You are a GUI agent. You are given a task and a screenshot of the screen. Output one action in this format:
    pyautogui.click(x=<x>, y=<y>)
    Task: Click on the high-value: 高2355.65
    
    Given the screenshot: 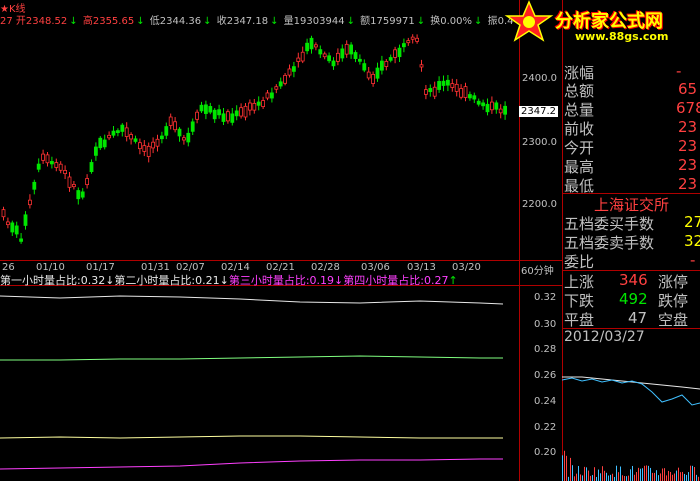 What is the action you would take?
    pyautogui.click(x=108, y=21)
    